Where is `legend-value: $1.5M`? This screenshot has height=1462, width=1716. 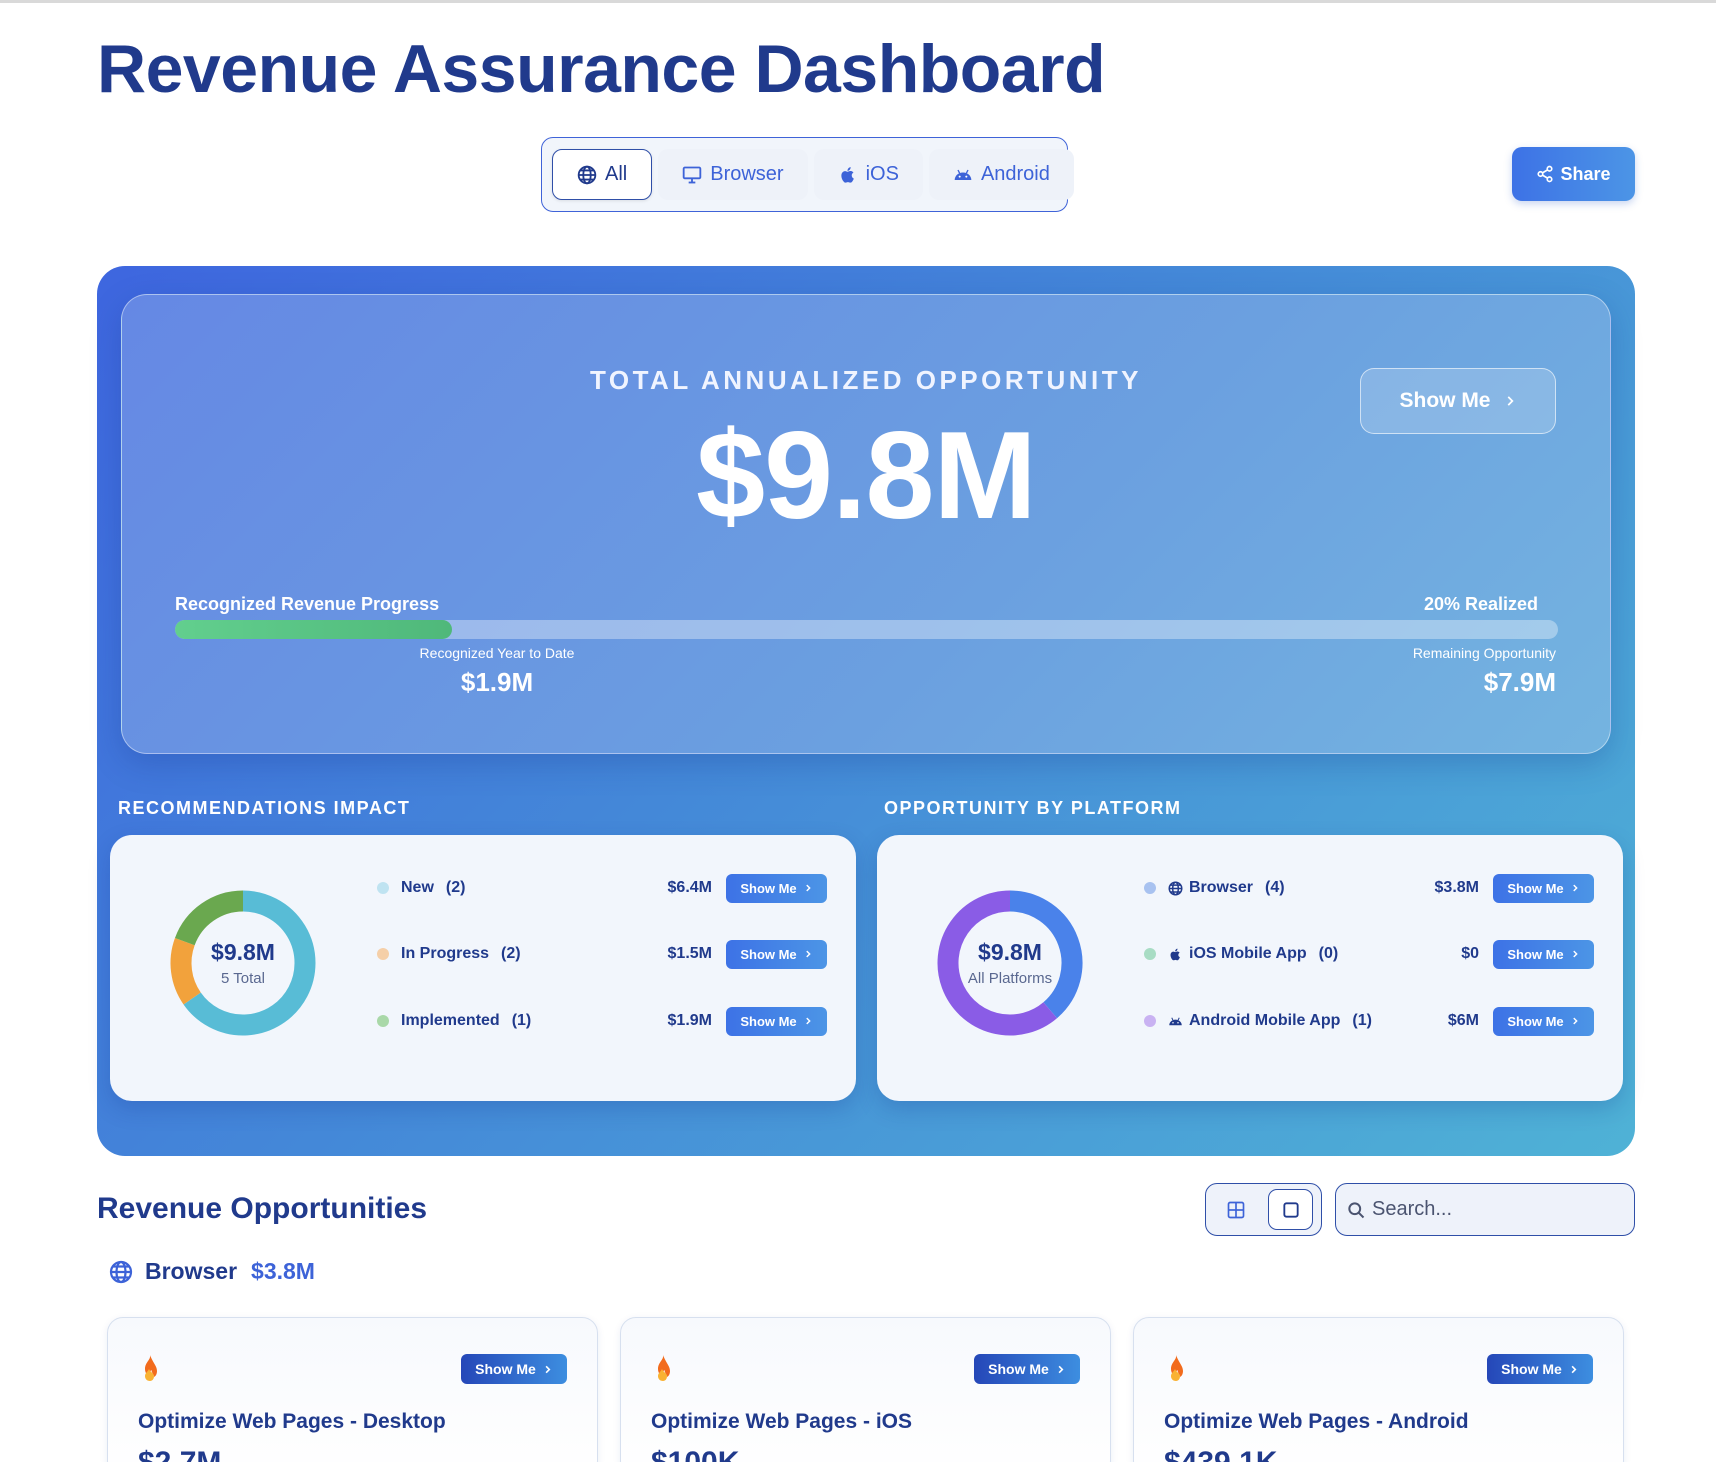 legend-value: $1.5M is located at coordinates (689, 953).